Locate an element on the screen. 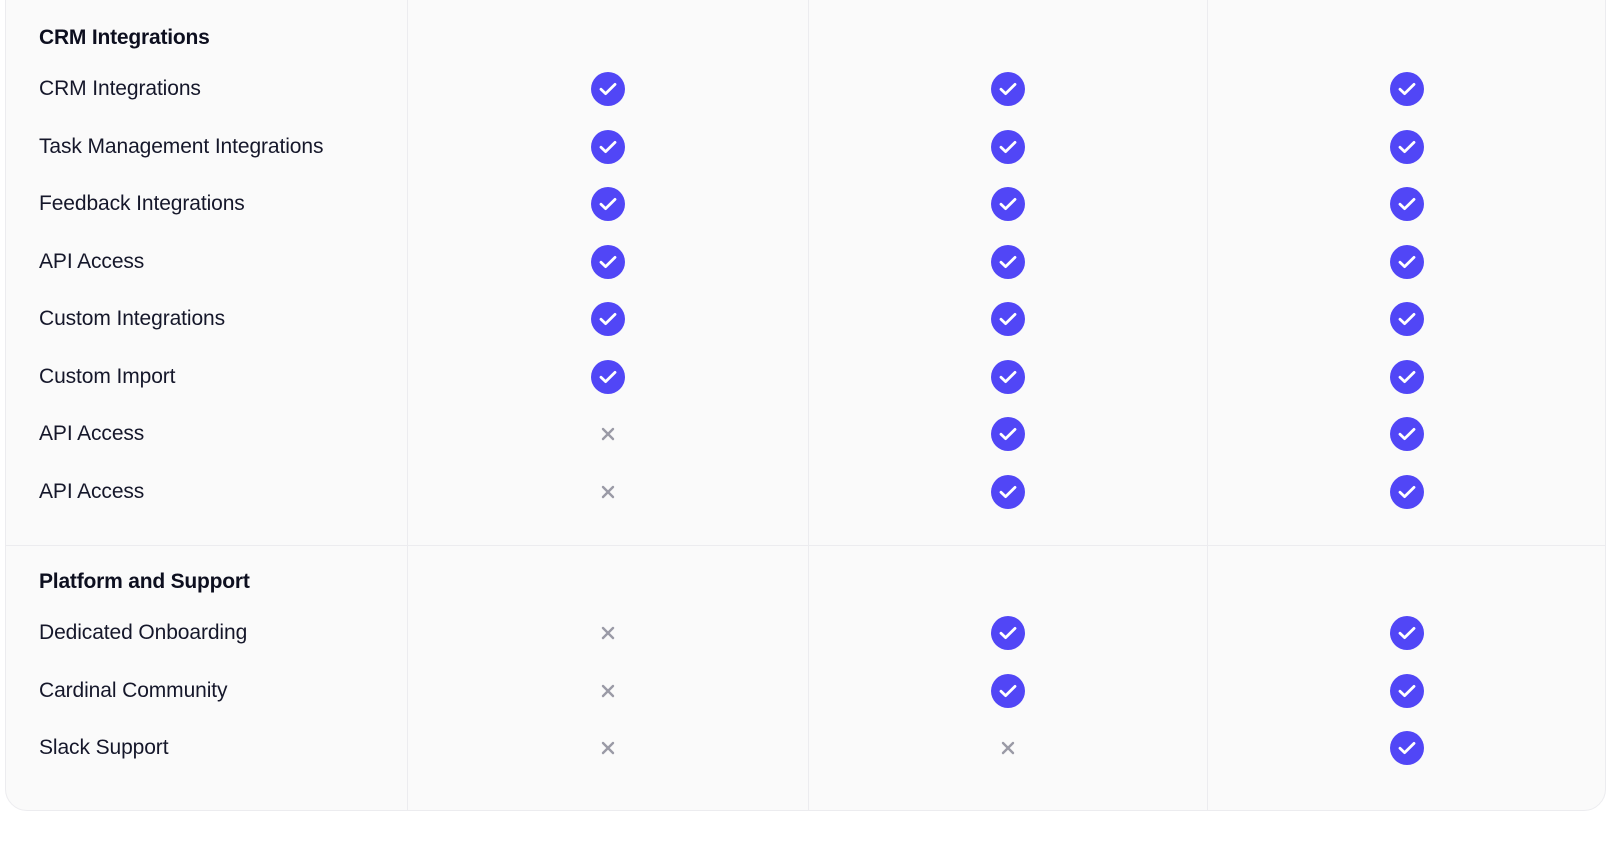 The width and height of the screenshot is (1612, 848). feature-label: CRM Integrations is located at coordinates (120, 88).